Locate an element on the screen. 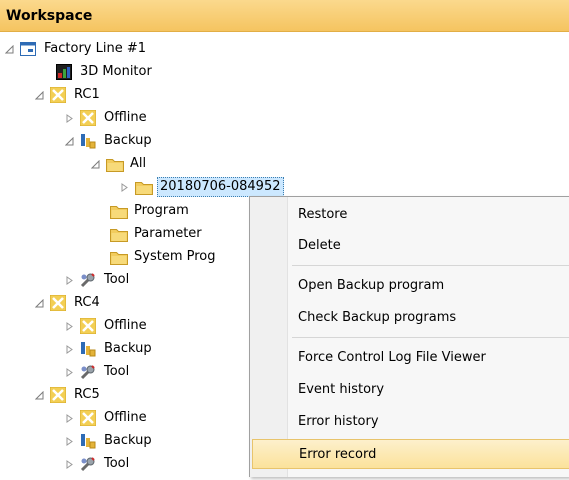 The height and width of the screenshot is (480, 569). tree-node-label: Program is located at coordinates (161, 211).